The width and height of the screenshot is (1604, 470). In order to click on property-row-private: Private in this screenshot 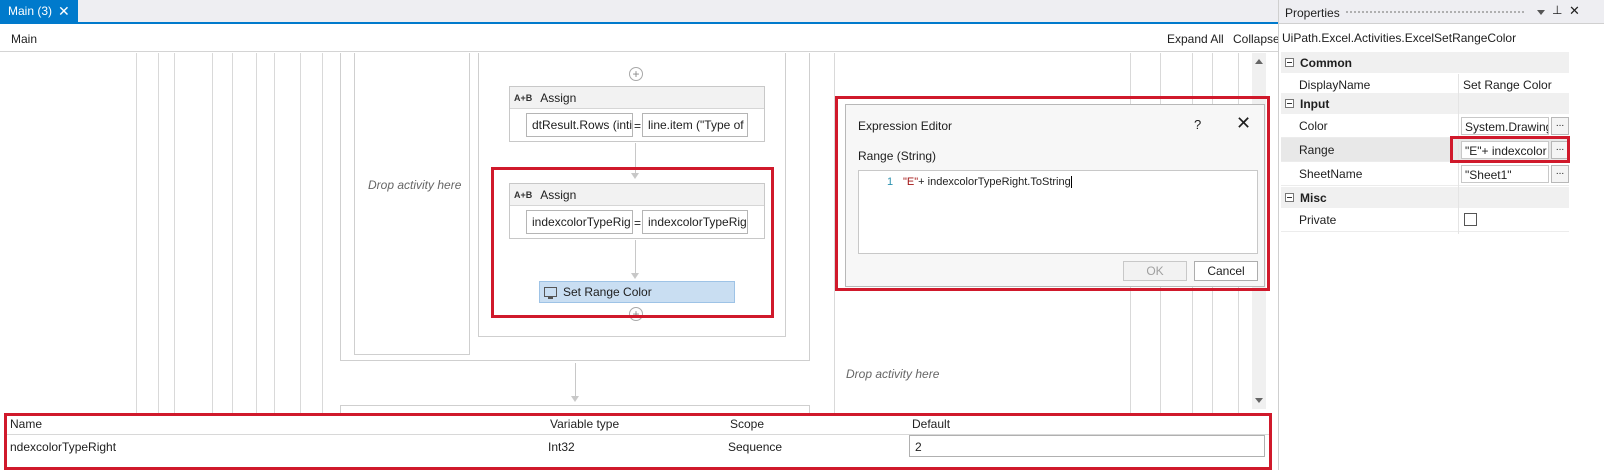, I will do `click(1425, 220)`.